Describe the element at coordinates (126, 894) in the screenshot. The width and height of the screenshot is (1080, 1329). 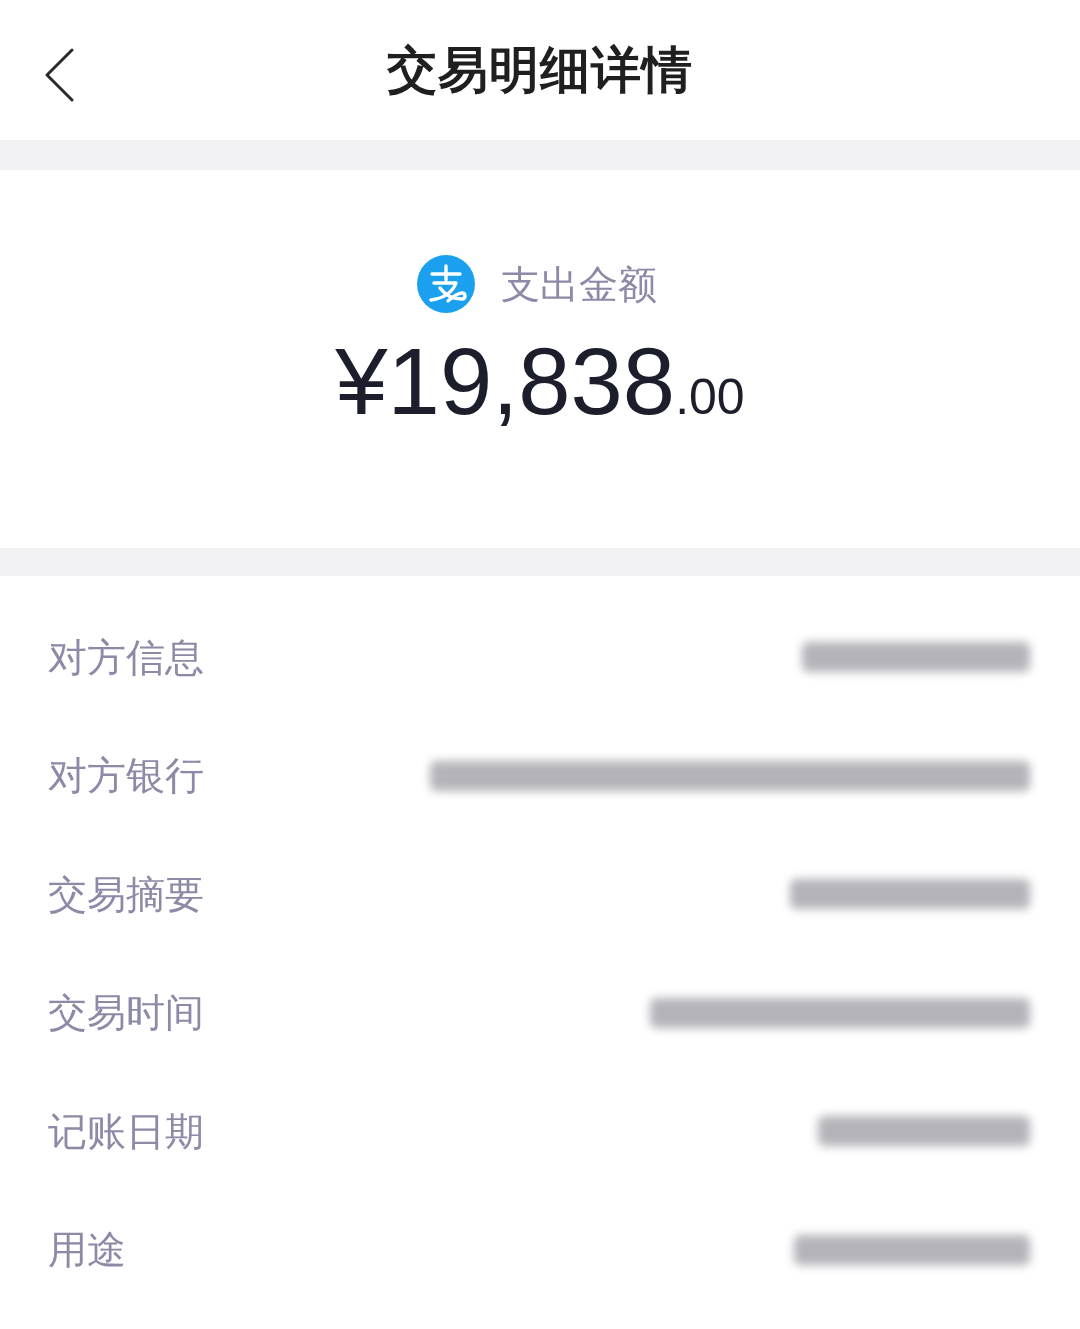
I see `detail-label: 交易摘要` at that location.